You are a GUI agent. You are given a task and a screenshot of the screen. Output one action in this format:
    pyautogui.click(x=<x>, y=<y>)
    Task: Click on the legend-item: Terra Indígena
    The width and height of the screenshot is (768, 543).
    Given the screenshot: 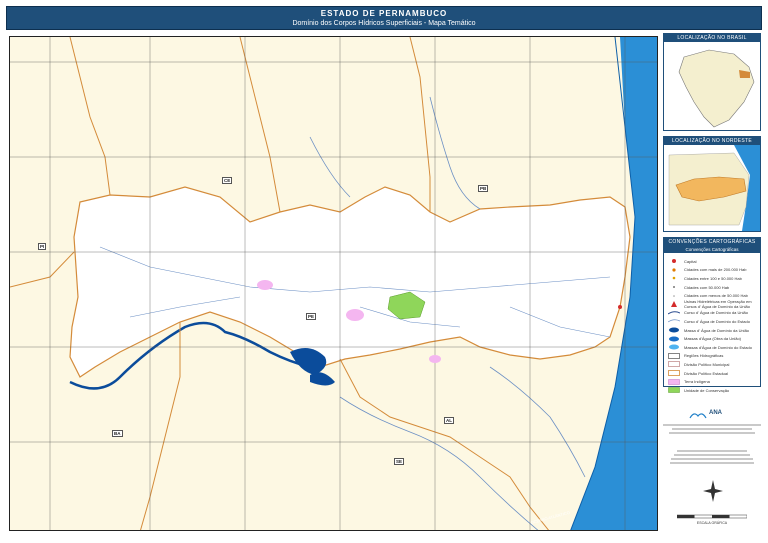 What is the action you would take?
    pyautogui.click(x=712, y=381)
    